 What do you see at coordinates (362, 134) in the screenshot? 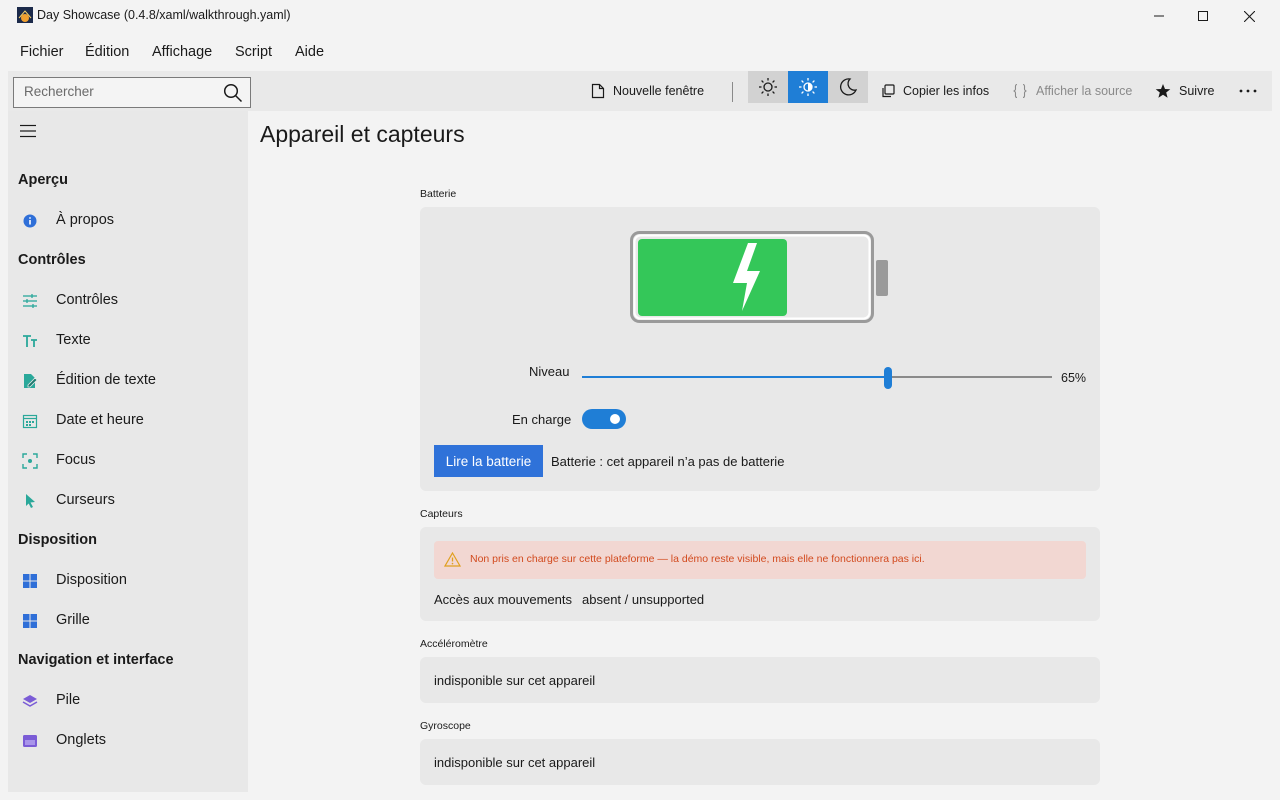
I see `page-title: Appareil et capteurs` at bounding box center [362, 134].